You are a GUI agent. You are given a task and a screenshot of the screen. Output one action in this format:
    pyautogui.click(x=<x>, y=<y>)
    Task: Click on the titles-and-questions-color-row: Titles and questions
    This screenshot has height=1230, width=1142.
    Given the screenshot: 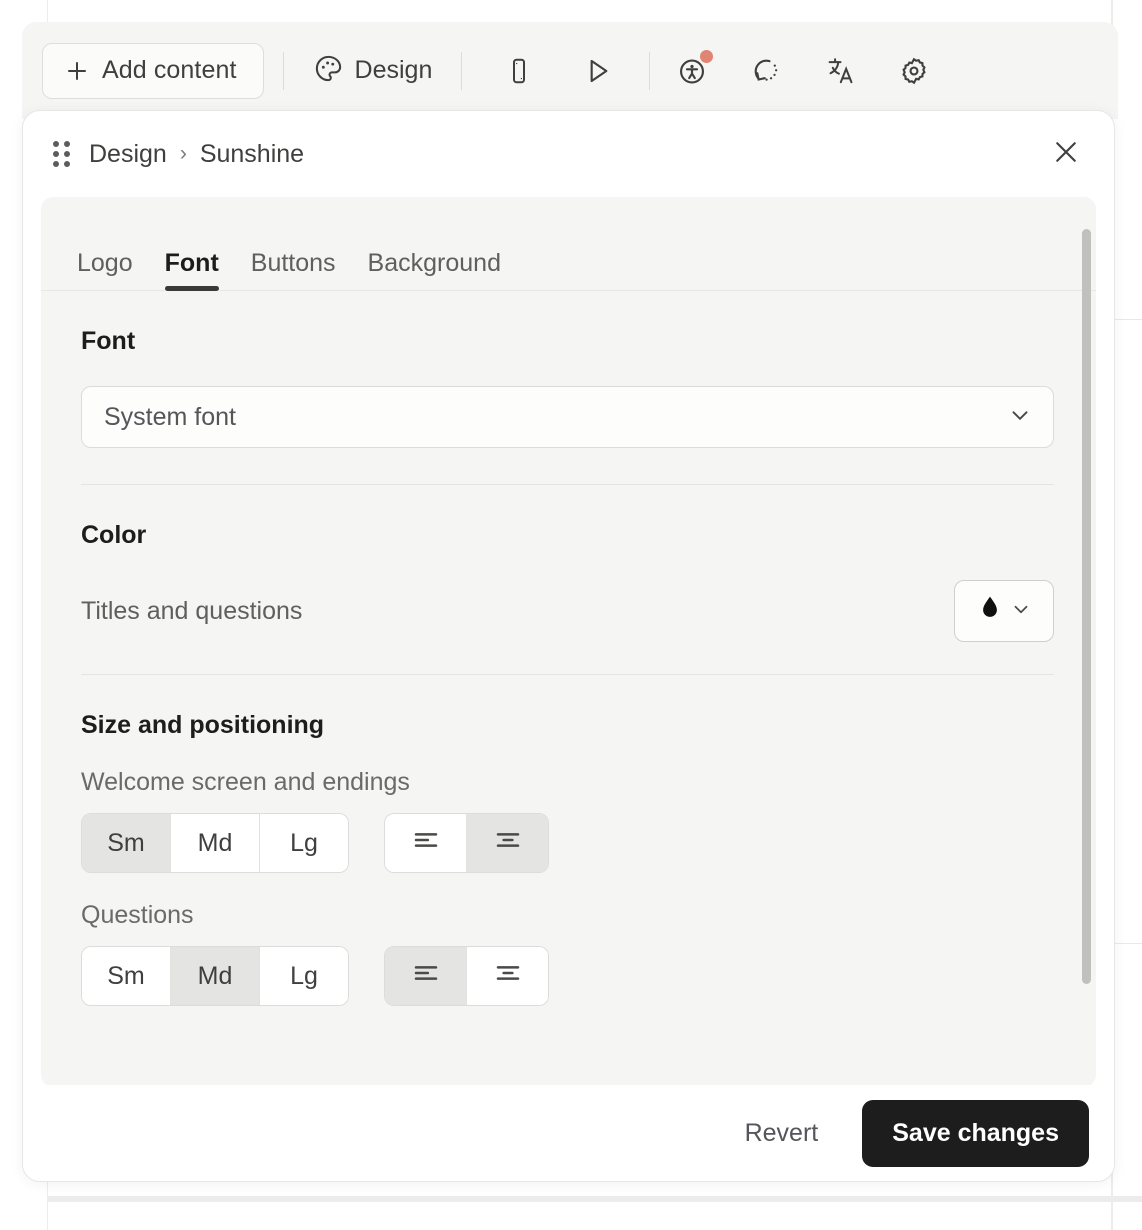 What is the action you would take?
    pyautogui.click(x=567, y=611)
    